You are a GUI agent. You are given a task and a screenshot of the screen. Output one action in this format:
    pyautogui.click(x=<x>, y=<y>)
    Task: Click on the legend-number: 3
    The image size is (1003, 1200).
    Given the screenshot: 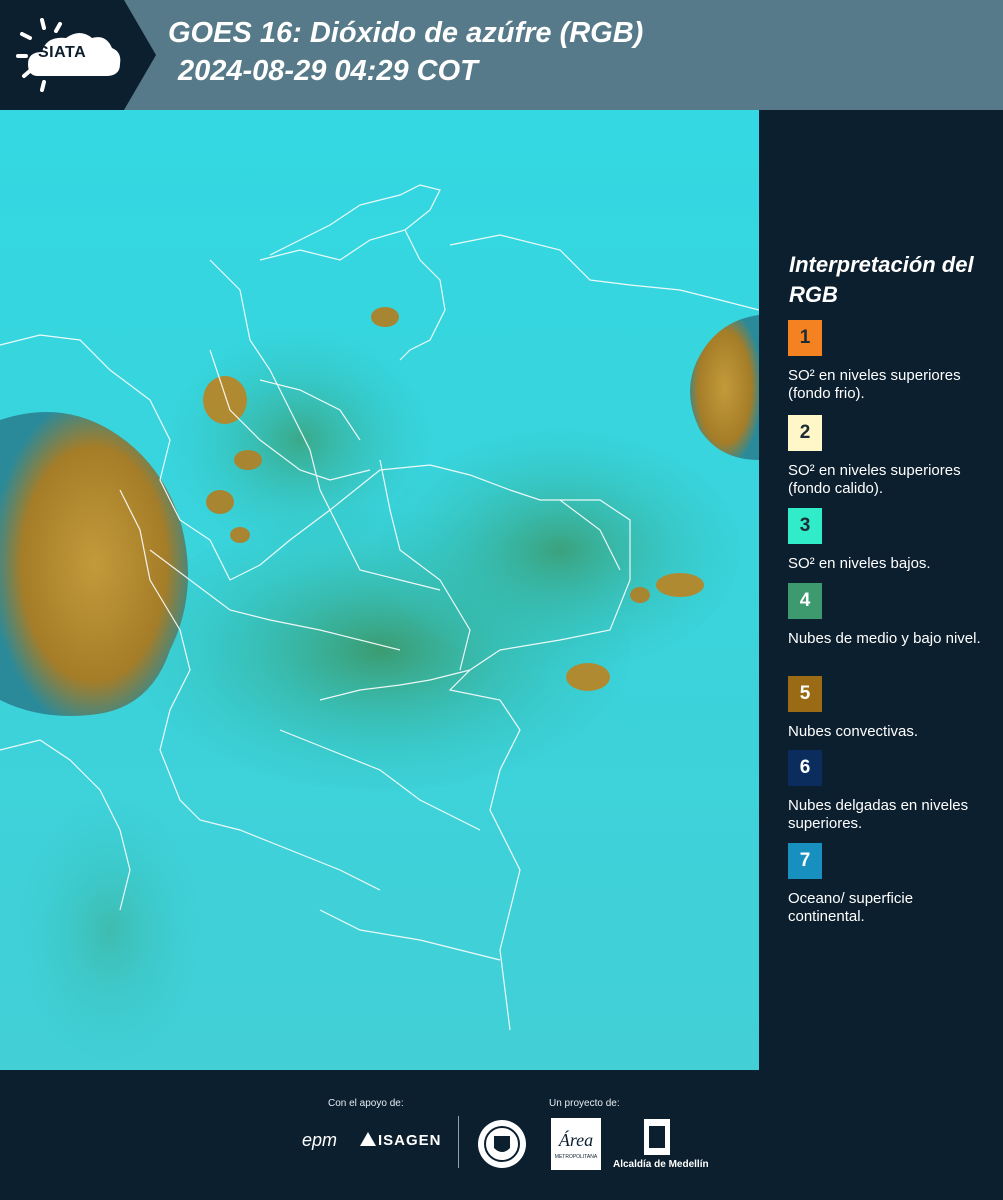 What is the action you would take?
    pyautogui.click(x=805, y=525)
    